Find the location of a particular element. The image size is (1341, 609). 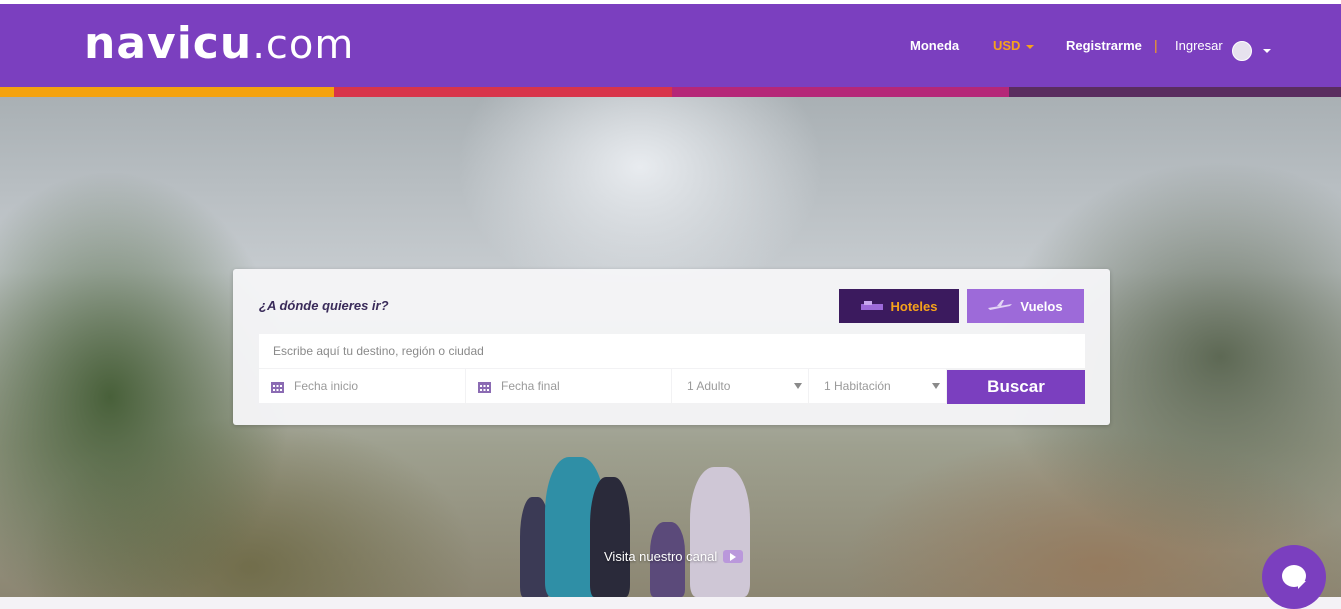

login-menu-toggle is located at coordinates (1267, 49).